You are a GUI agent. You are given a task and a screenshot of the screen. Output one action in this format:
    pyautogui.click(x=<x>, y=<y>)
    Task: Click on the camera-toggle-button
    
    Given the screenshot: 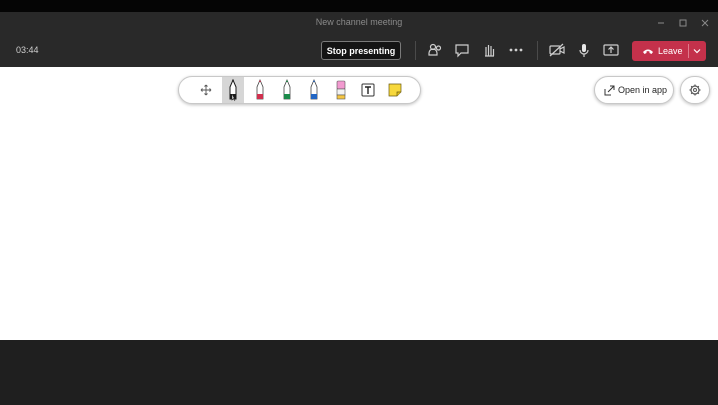 What is the action you would take?
    pyautogui.click(x=557, y=50)
    